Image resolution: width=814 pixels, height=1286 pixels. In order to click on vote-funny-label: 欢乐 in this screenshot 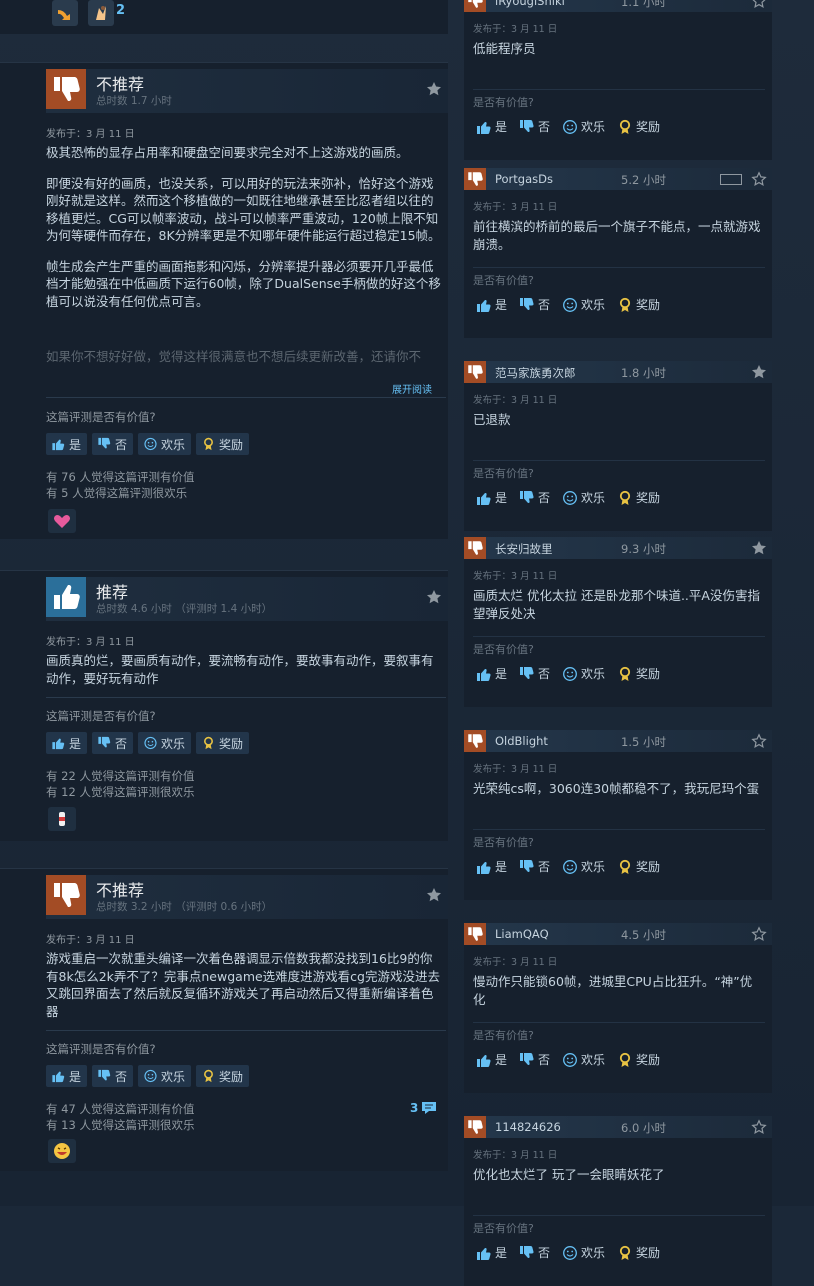, I will do `click(593, 1060)`.